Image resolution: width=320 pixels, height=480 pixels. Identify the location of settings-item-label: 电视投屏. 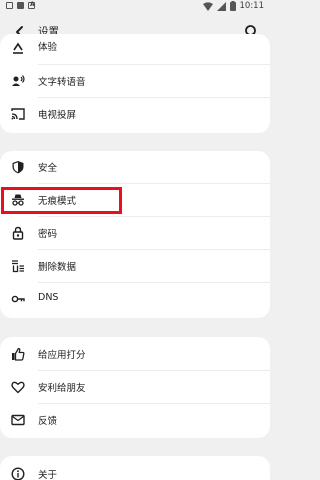
(57, 115).